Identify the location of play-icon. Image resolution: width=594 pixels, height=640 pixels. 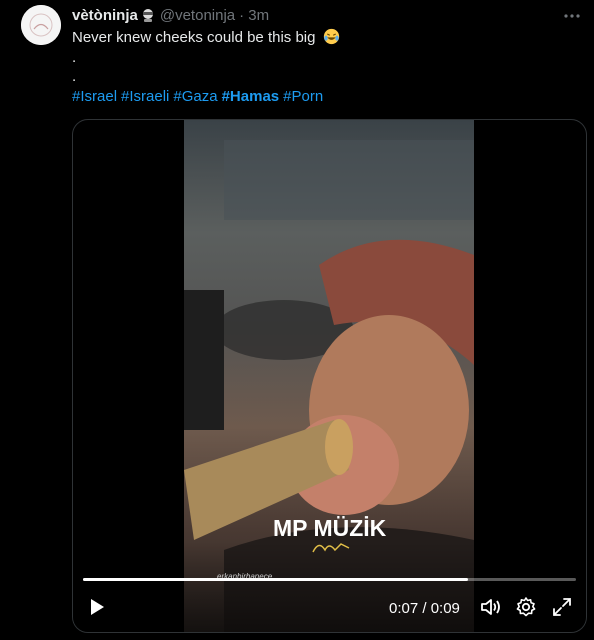
(96, 607).